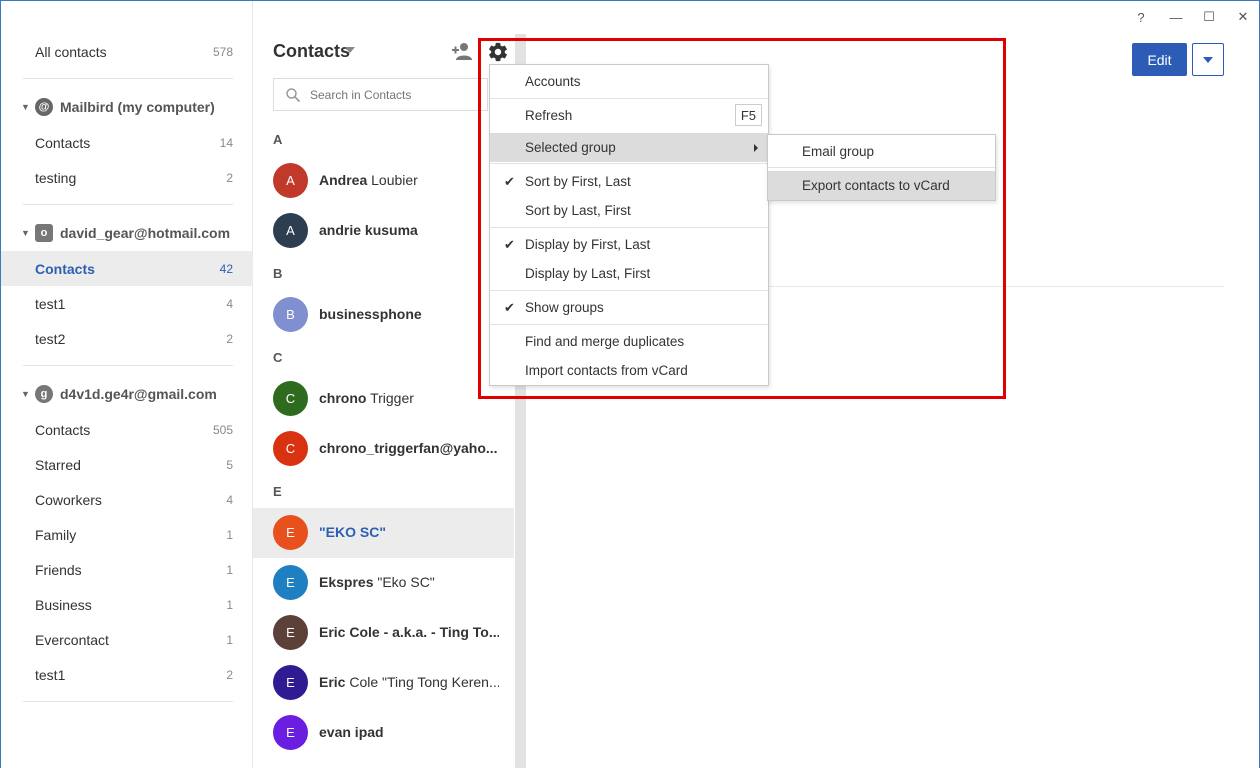 This screenshot has width=1260, height=768. What do you see at coordinates (498, 52) in the screenshot?
I see `gear-icon` at bounding box center [498, 52].